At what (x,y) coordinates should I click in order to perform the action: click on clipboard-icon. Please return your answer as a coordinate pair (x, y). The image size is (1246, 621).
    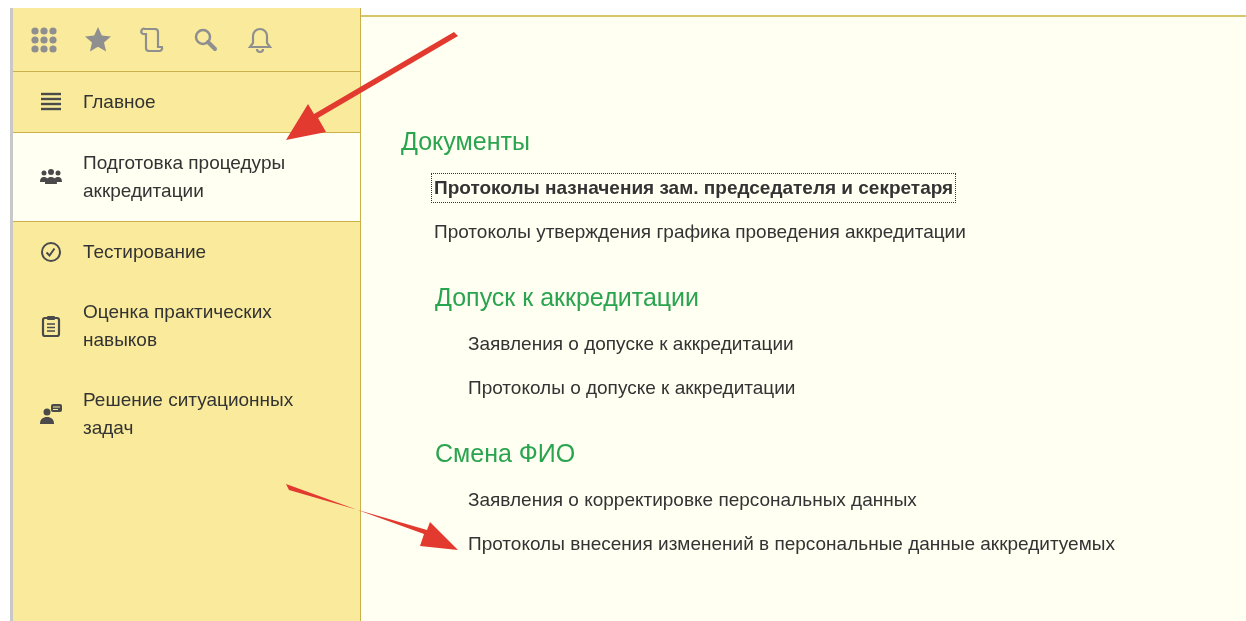
    Looking at the image, I should click on (51, 326).